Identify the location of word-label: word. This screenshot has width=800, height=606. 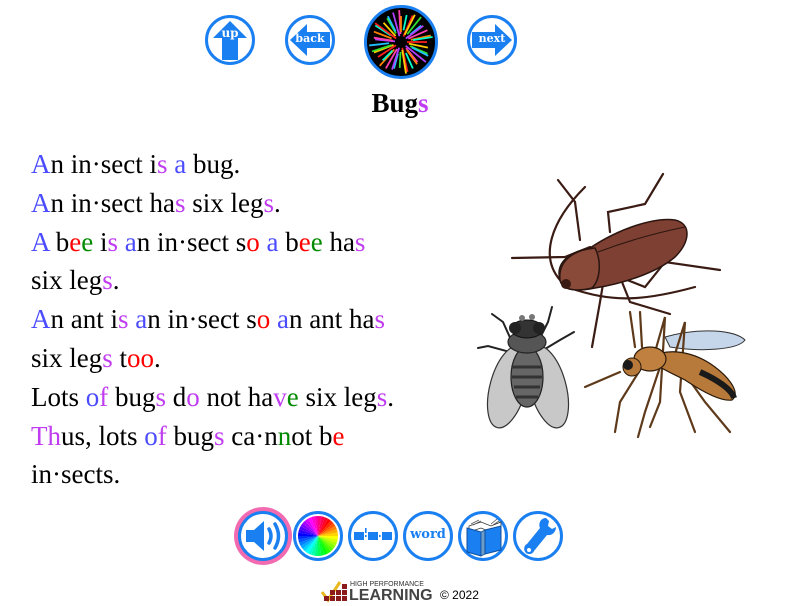
(428, 534).